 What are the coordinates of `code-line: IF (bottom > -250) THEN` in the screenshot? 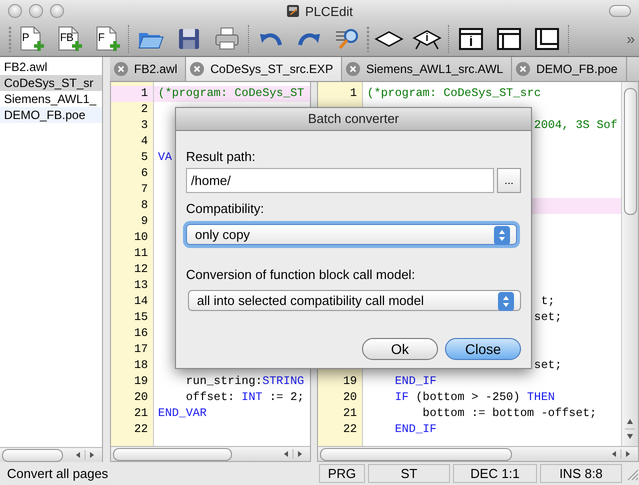 It's located at (474, 398).